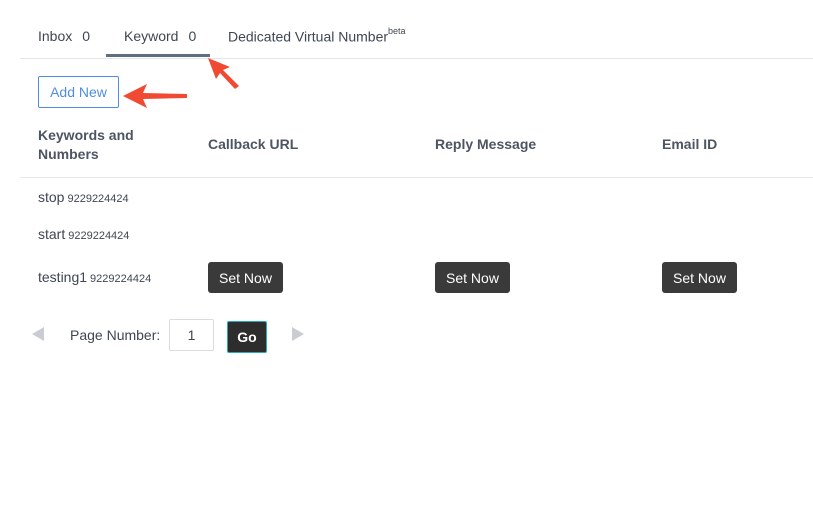  I want to click on table-header-divider, so click(416, 177).